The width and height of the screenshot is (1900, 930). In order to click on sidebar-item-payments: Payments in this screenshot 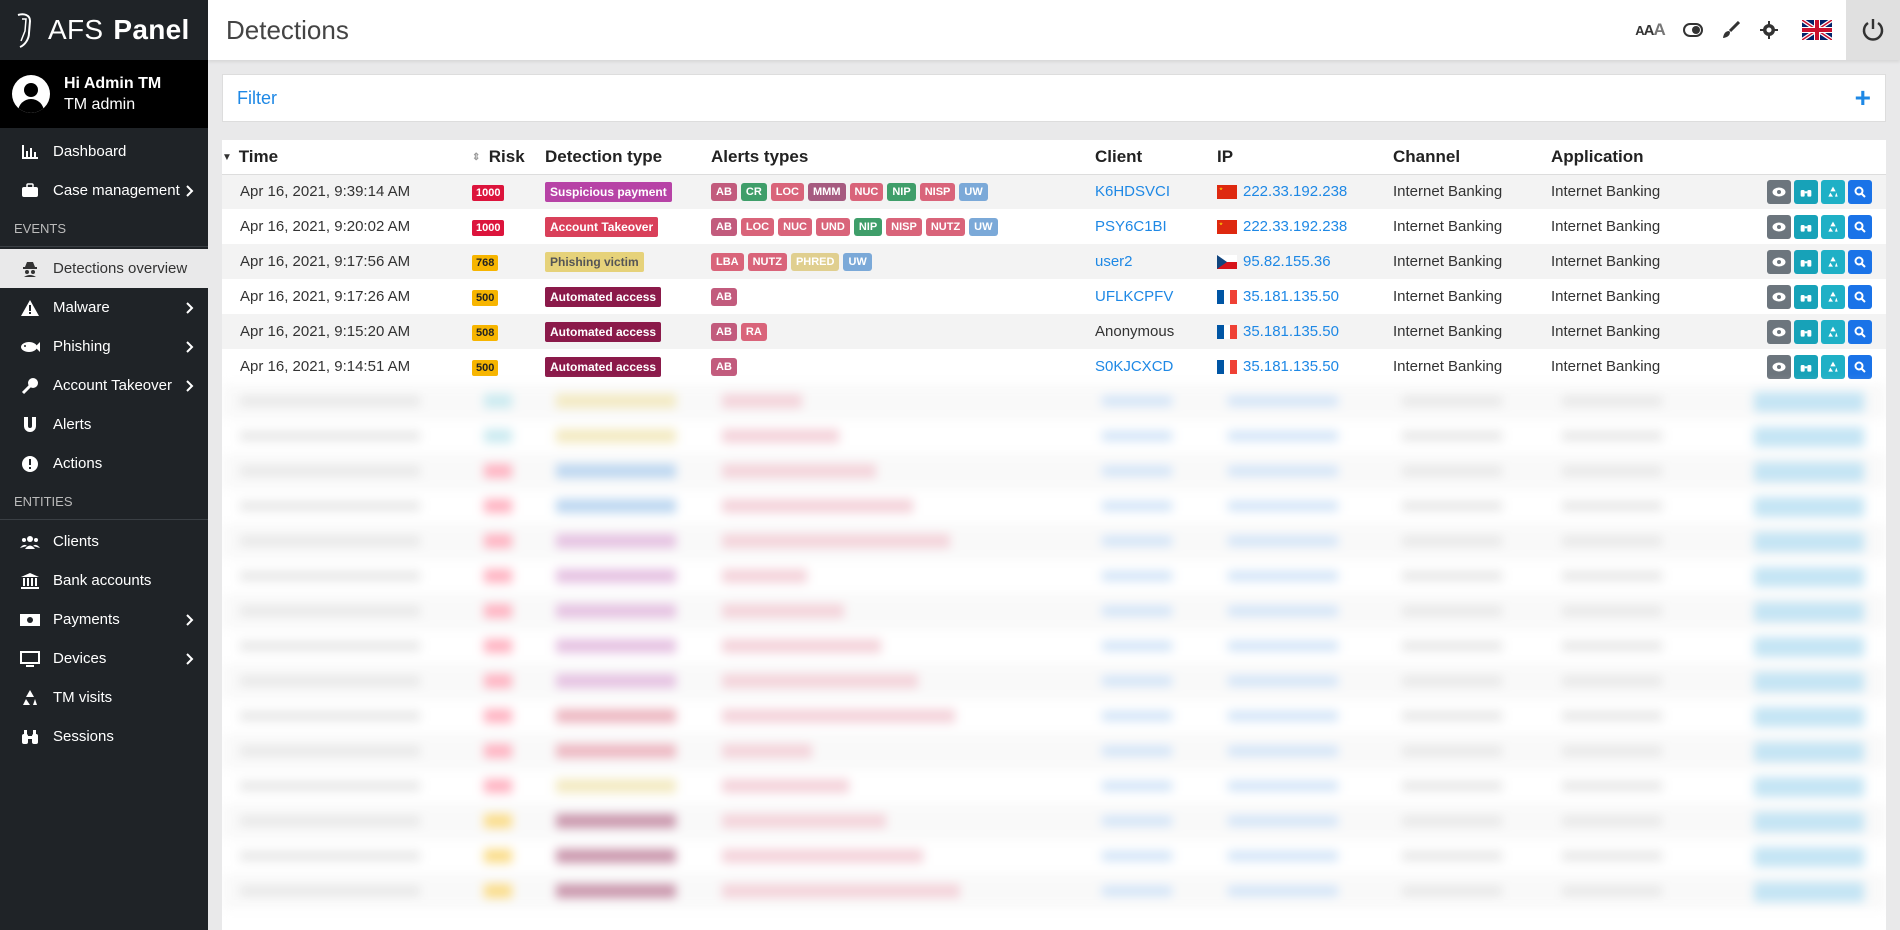, I will do `click(104, 619)`.